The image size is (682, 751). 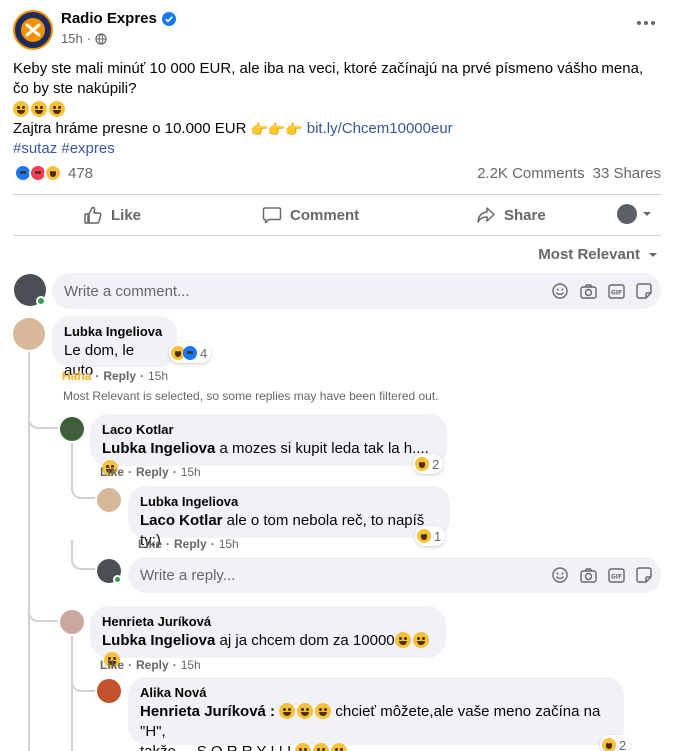 I want to click on comment-reactions: 4, so click(x=190, y=353).